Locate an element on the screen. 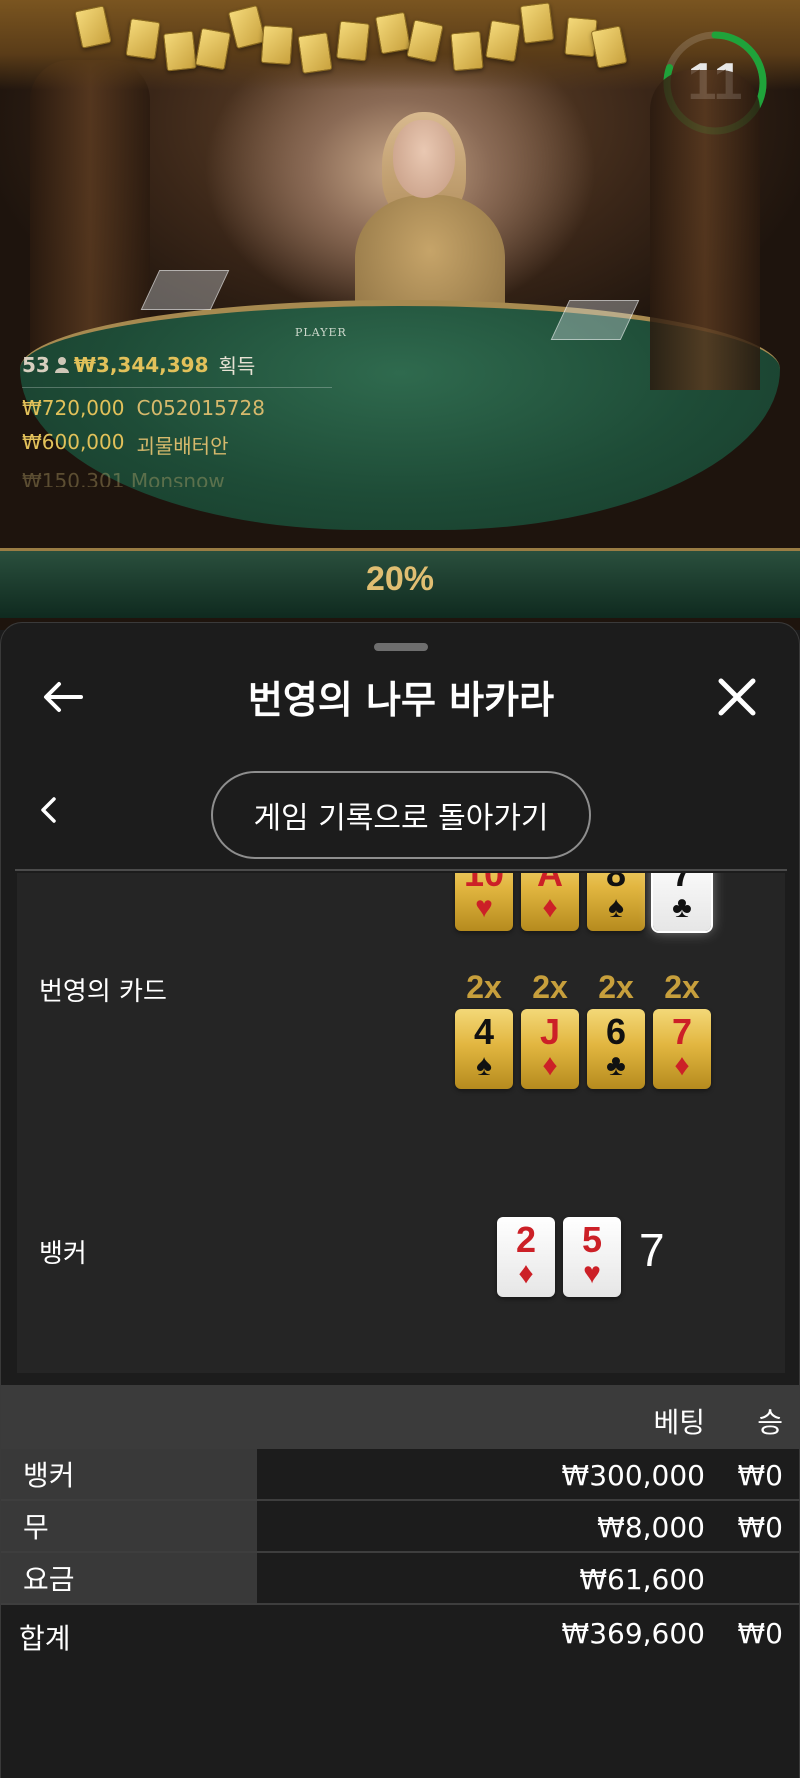 The width and height of the screenshot is (800, 1778). prosperity-card: 4 ♠ is located at coordinates (484, 1049).